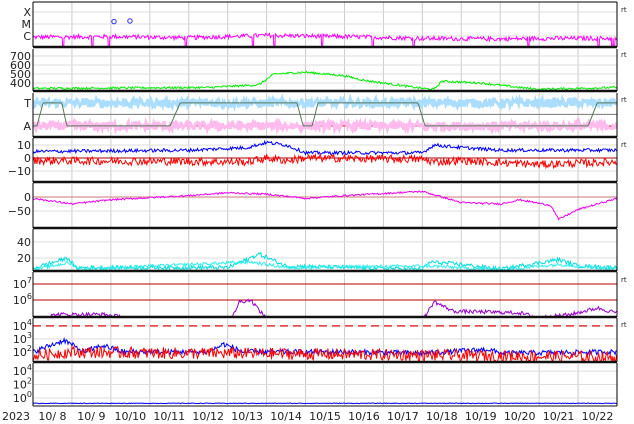 This screenshot has height=424, width=634. I want to click on x-tick-label: 10/22, so click(598, 416).